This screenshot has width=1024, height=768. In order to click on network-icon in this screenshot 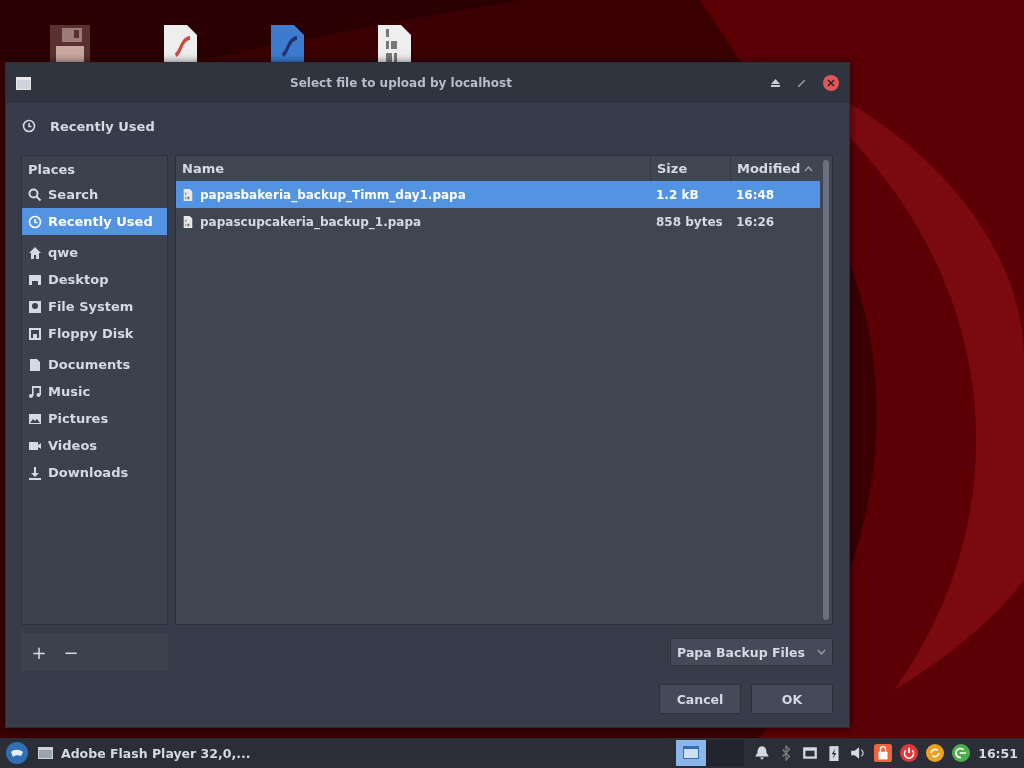, I will do `click(810, 753)`.